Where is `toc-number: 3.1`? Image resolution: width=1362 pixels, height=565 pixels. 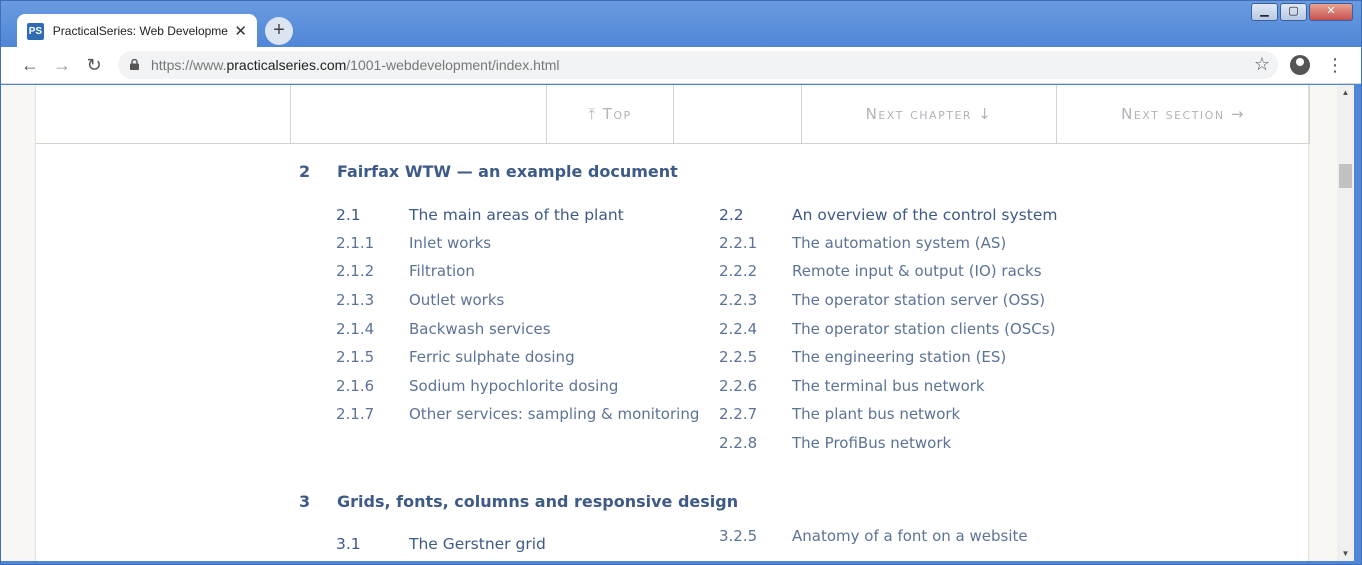
toc-number: 3.1 is located at coordinates (348, 544).